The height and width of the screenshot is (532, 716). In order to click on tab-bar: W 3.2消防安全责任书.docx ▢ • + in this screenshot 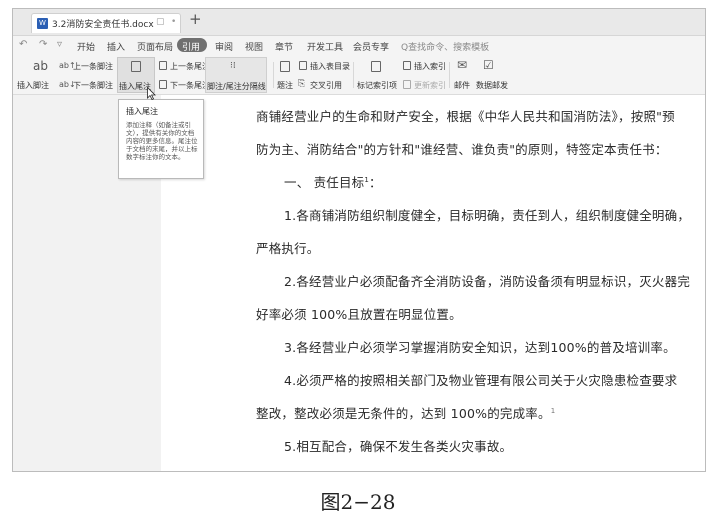, I will do `click(359, 22)`.